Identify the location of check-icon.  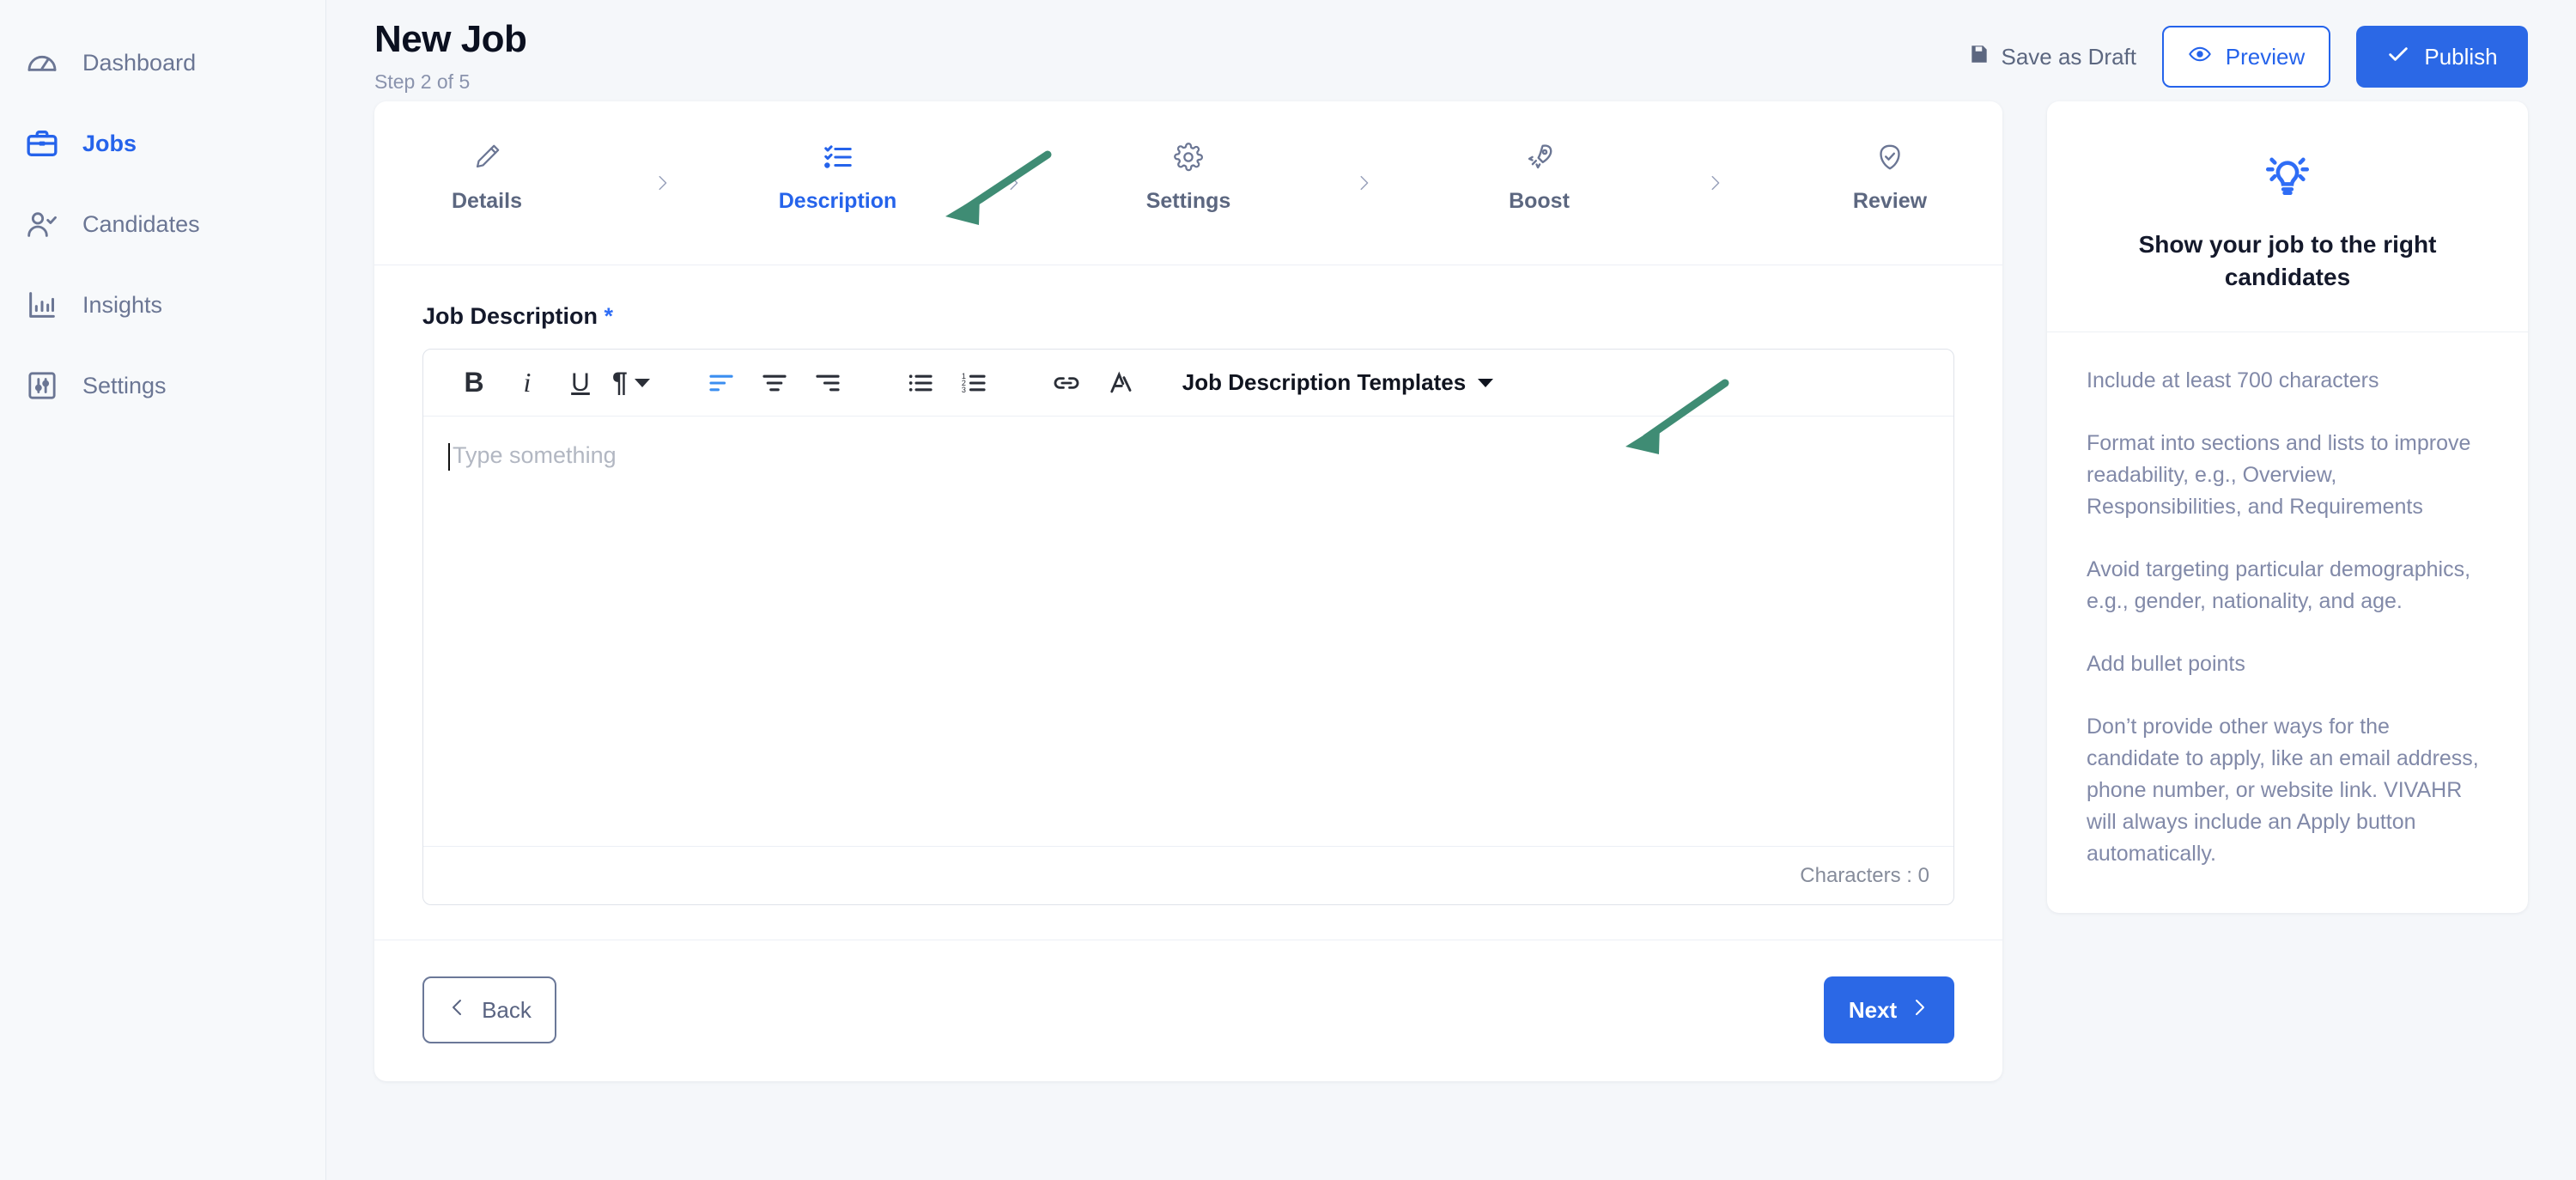
(2398, 57).